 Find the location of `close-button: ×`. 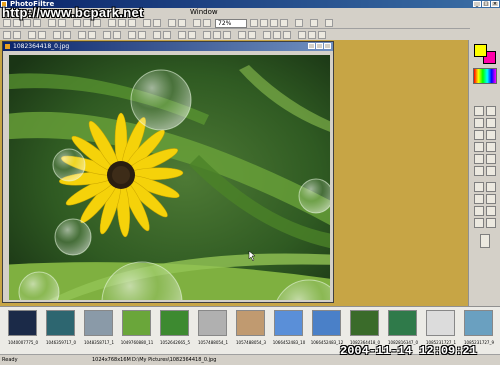

close-button: × is located at coordinates (495, 4).